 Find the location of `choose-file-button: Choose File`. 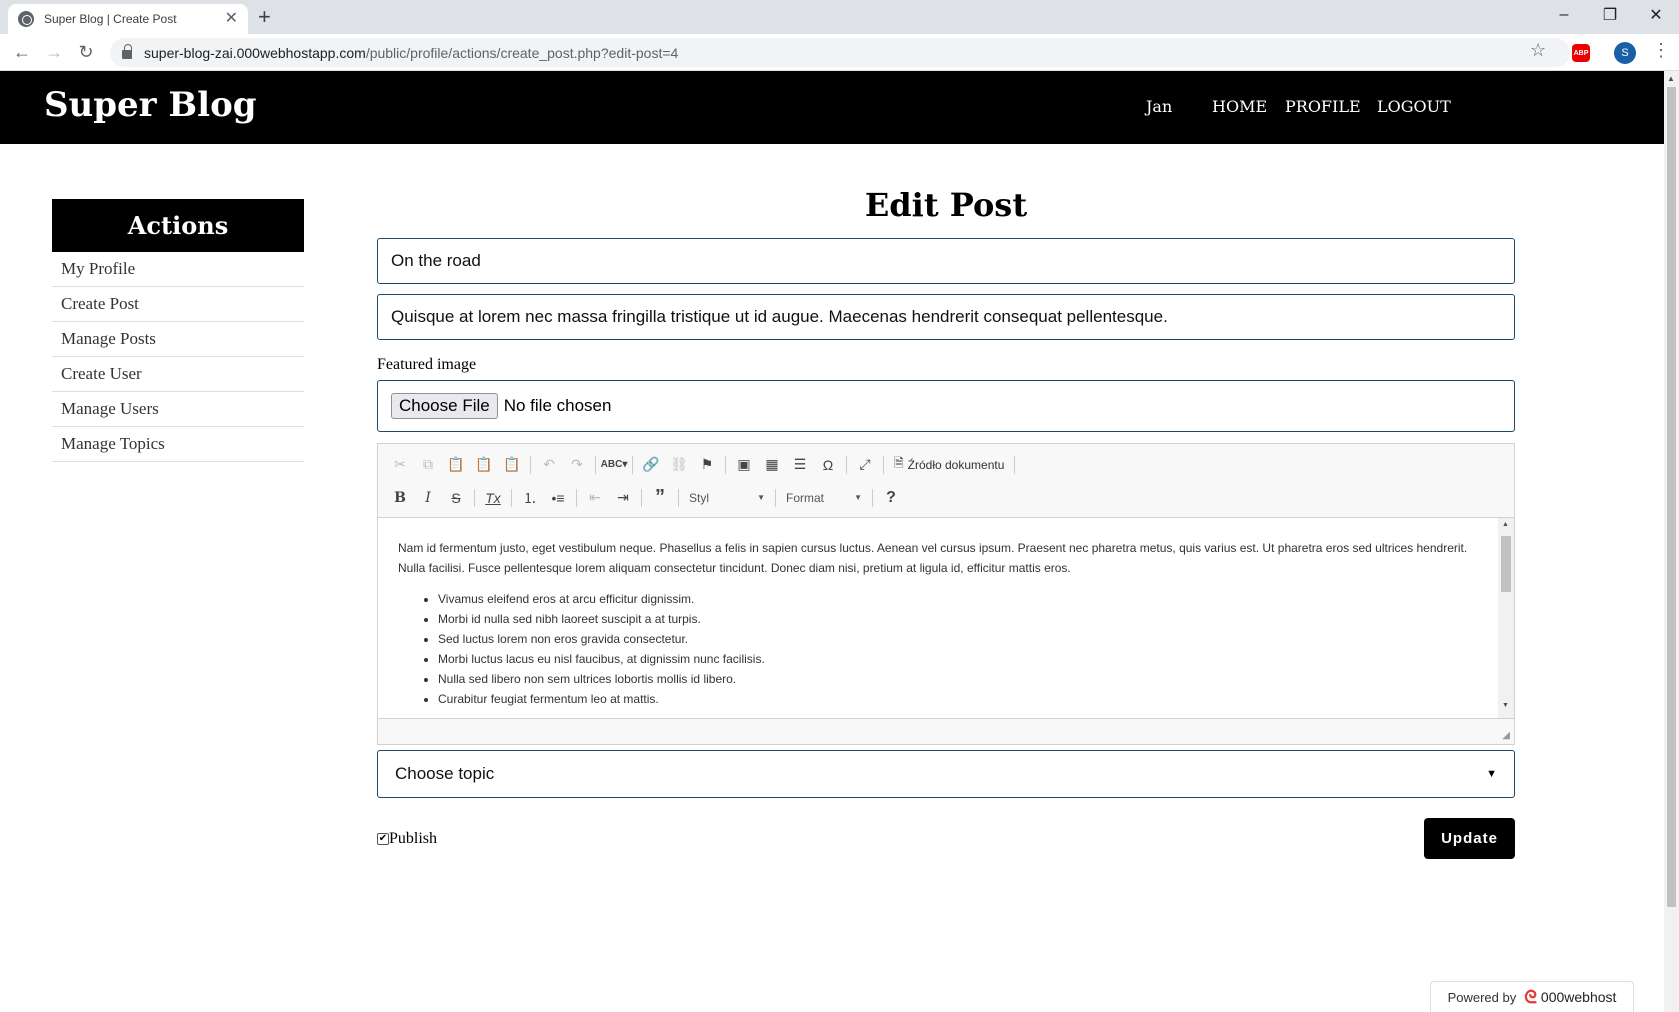

choose-file-button: Choose File is located at coordinates (444, 406).